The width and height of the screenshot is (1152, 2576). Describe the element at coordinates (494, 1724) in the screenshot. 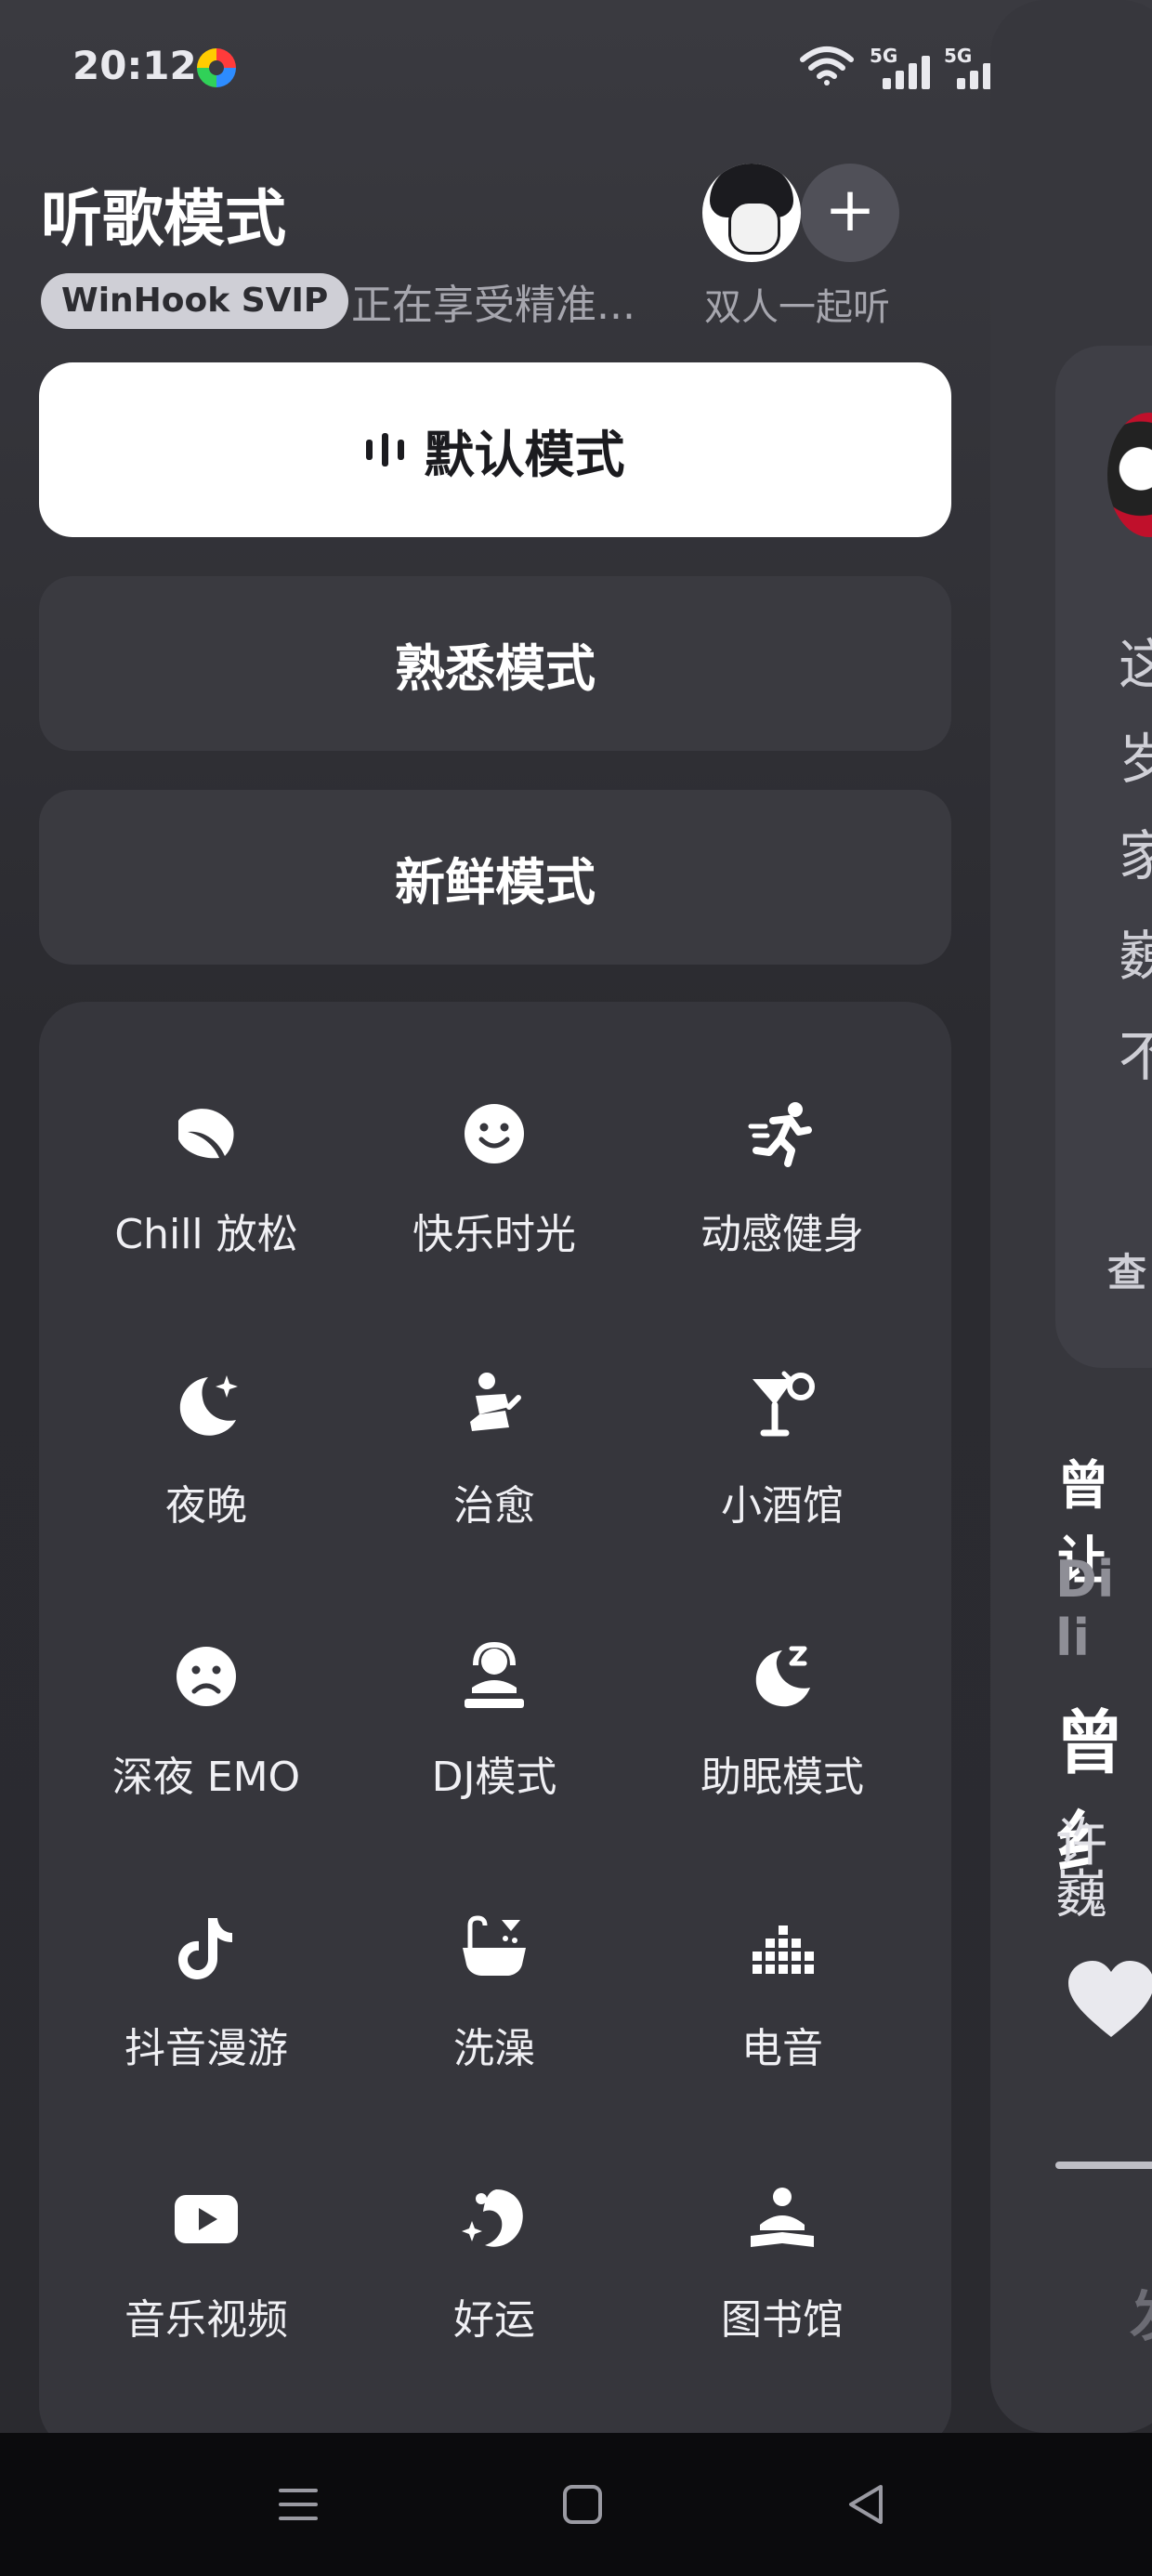

I see `scene-dj: DJ模式` at that location.